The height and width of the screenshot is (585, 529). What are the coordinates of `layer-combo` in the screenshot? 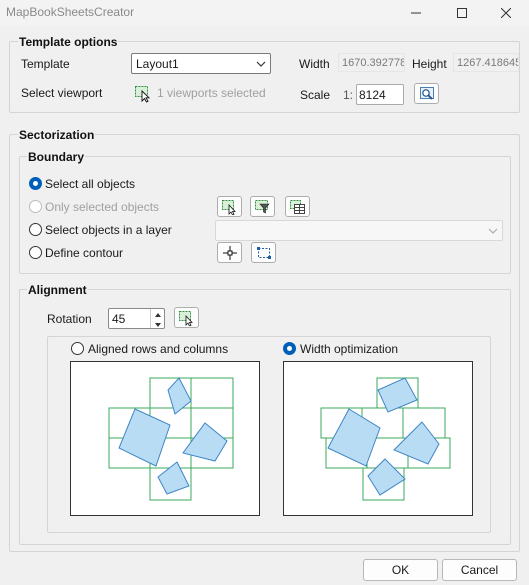 It's located at (359, 230).